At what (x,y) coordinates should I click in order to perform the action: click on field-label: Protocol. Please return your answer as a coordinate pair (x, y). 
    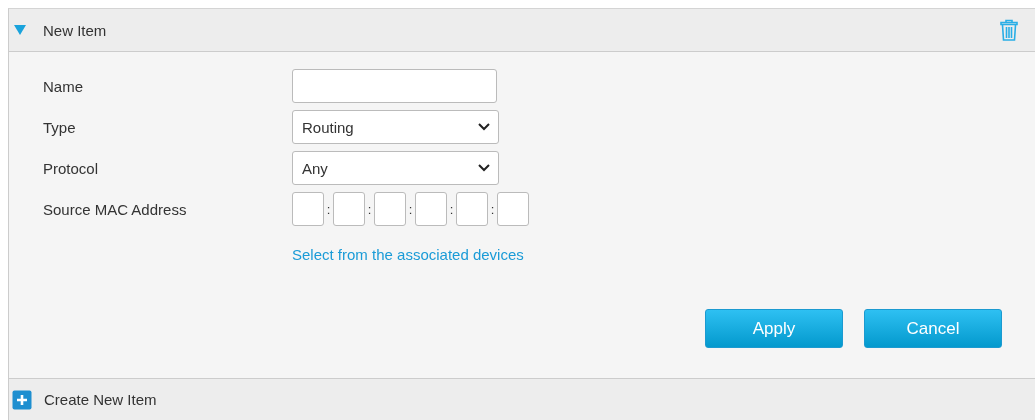
    Looking at the image, I should click on (71, 168).